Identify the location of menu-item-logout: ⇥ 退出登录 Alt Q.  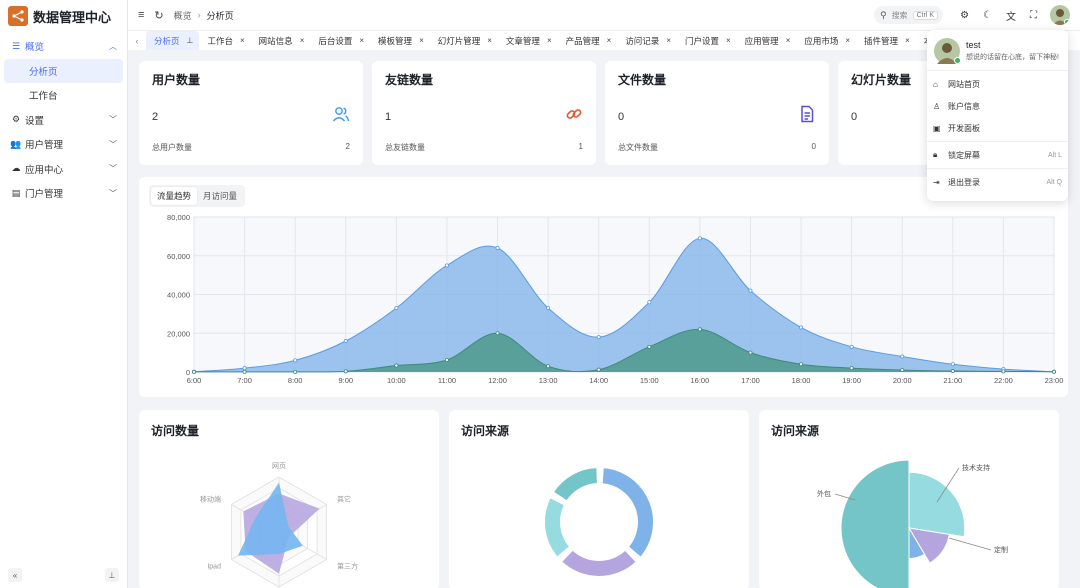
(997, 182).